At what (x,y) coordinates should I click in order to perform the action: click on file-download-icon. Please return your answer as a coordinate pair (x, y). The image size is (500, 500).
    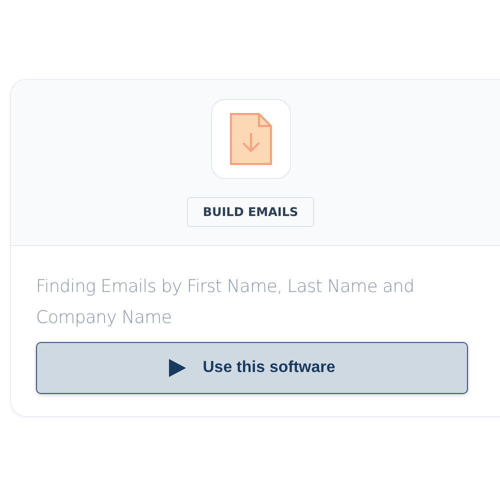
    Looking at the image, I should click on (251, 139).